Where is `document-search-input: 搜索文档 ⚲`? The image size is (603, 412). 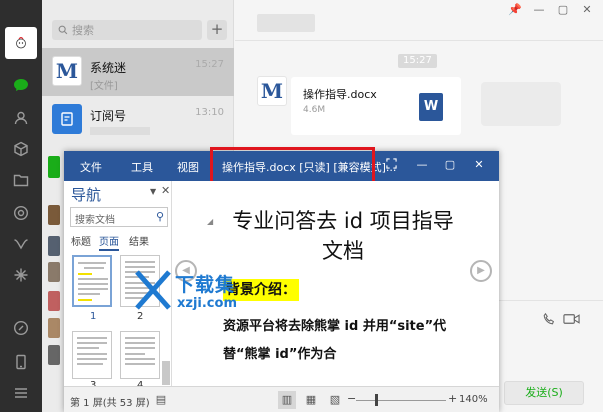 document-search-input: 搜索文档 ⚲ is located at coordinates (119, 217).